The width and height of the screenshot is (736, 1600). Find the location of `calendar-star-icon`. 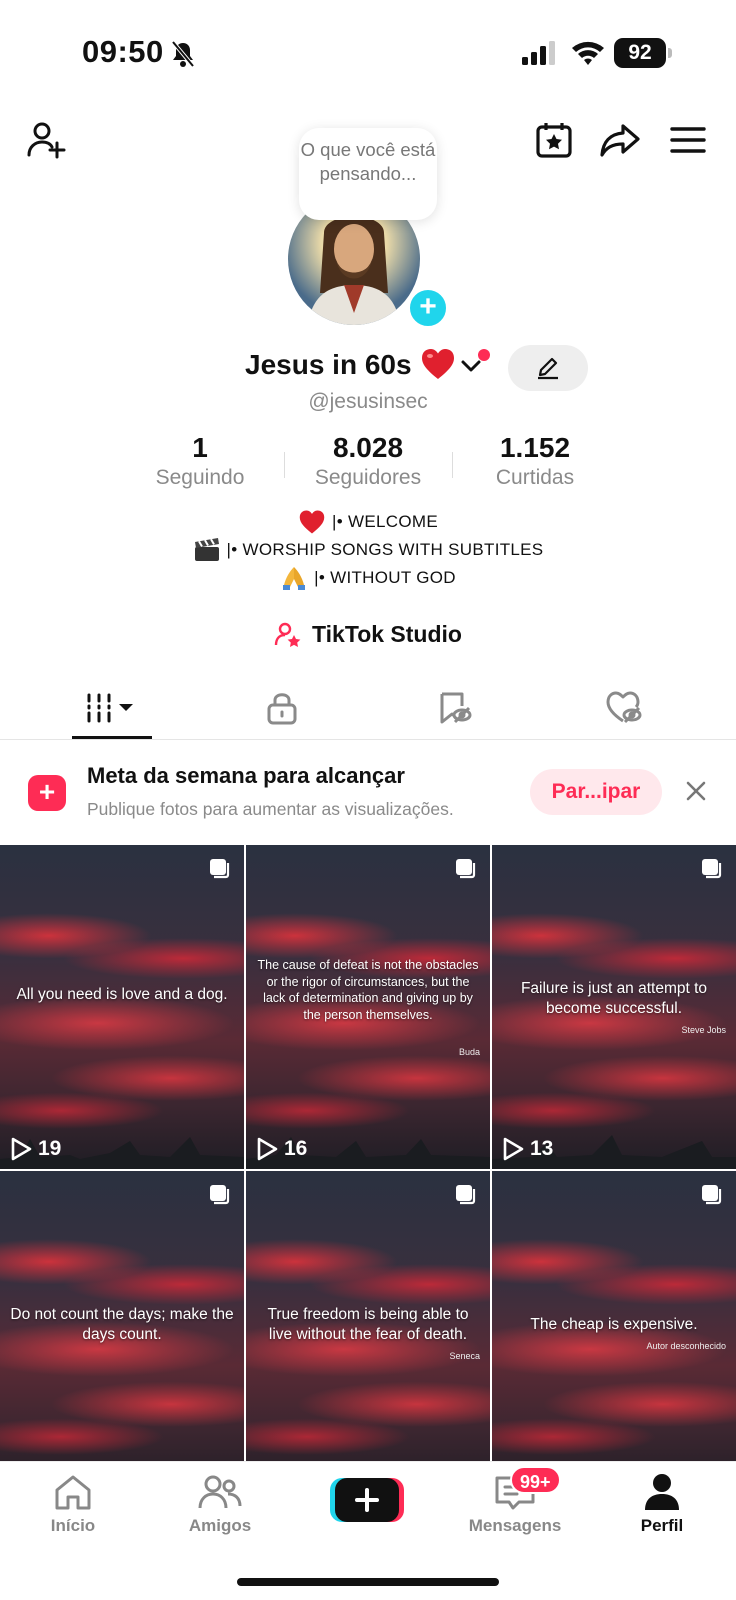

calendar-star-icon is located at coordinates (554, 140).